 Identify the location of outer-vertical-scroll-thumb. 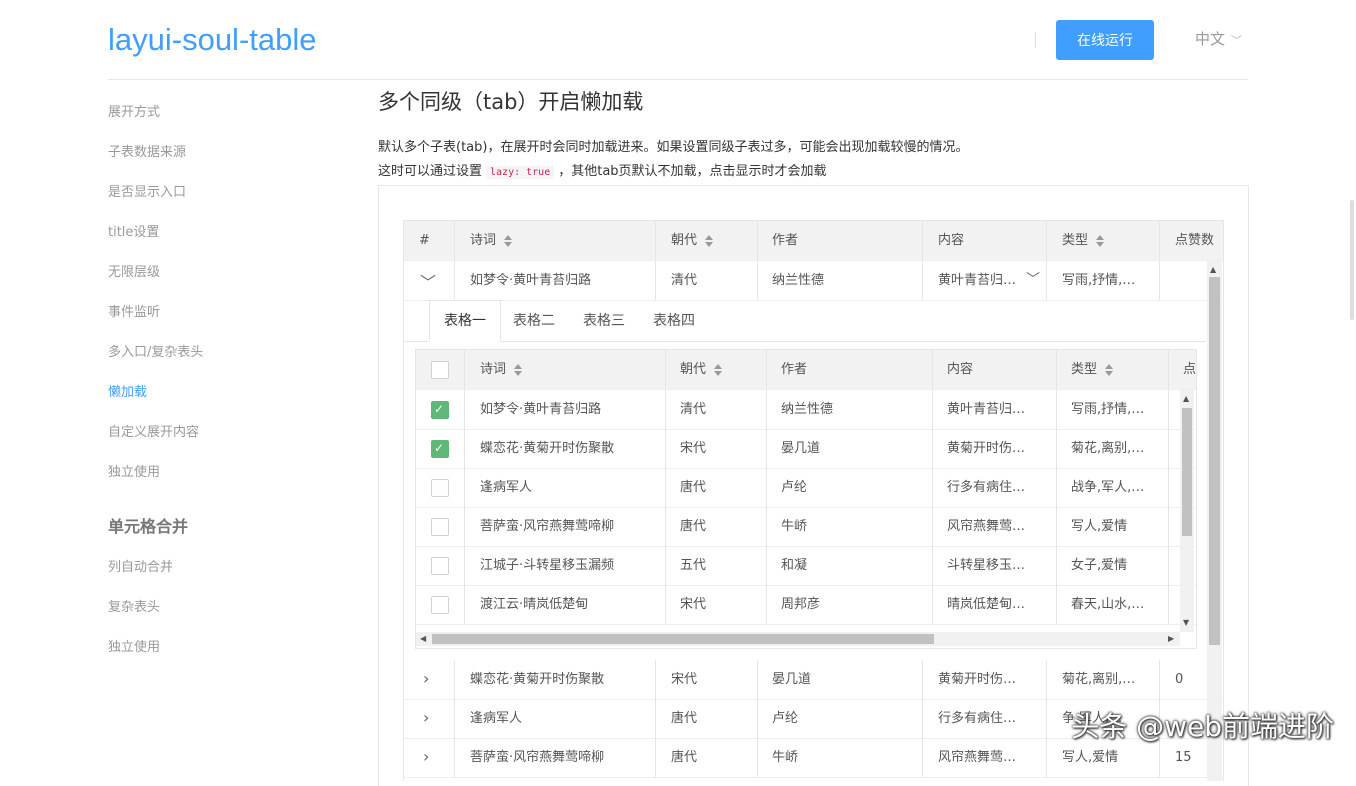
(1214, 461).